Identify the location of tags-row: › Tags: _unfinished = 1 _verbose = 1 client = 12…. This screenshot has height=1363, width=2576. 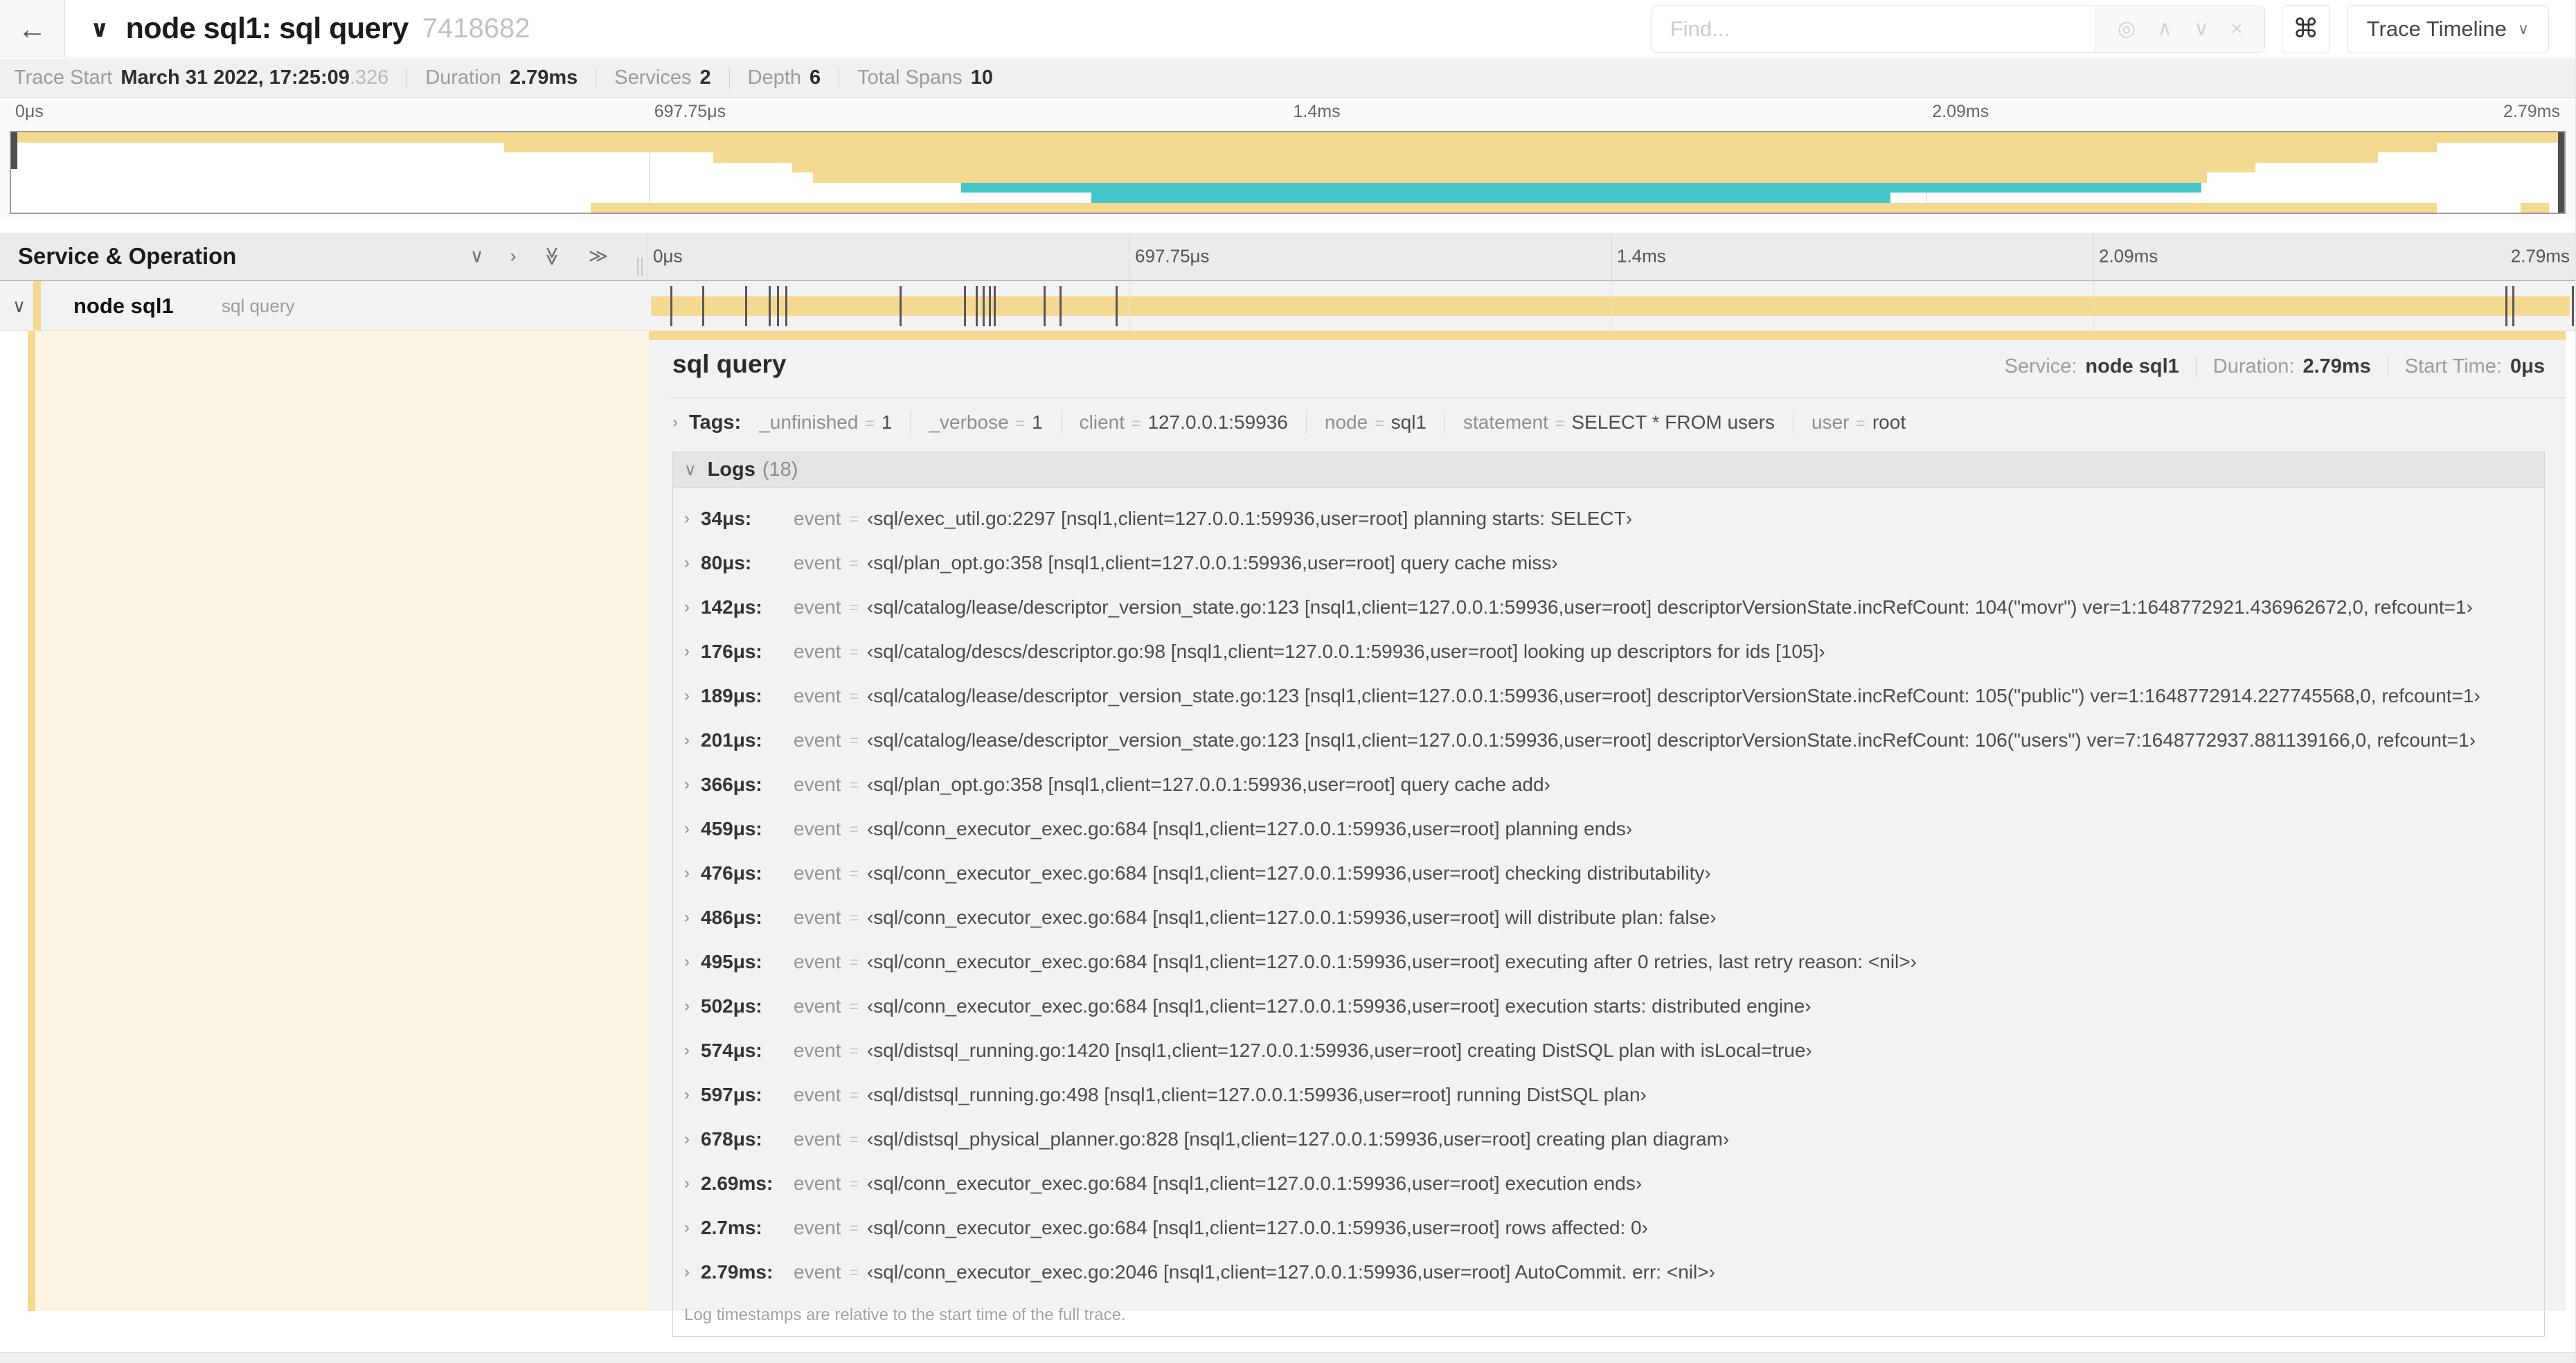
(1608, 422).